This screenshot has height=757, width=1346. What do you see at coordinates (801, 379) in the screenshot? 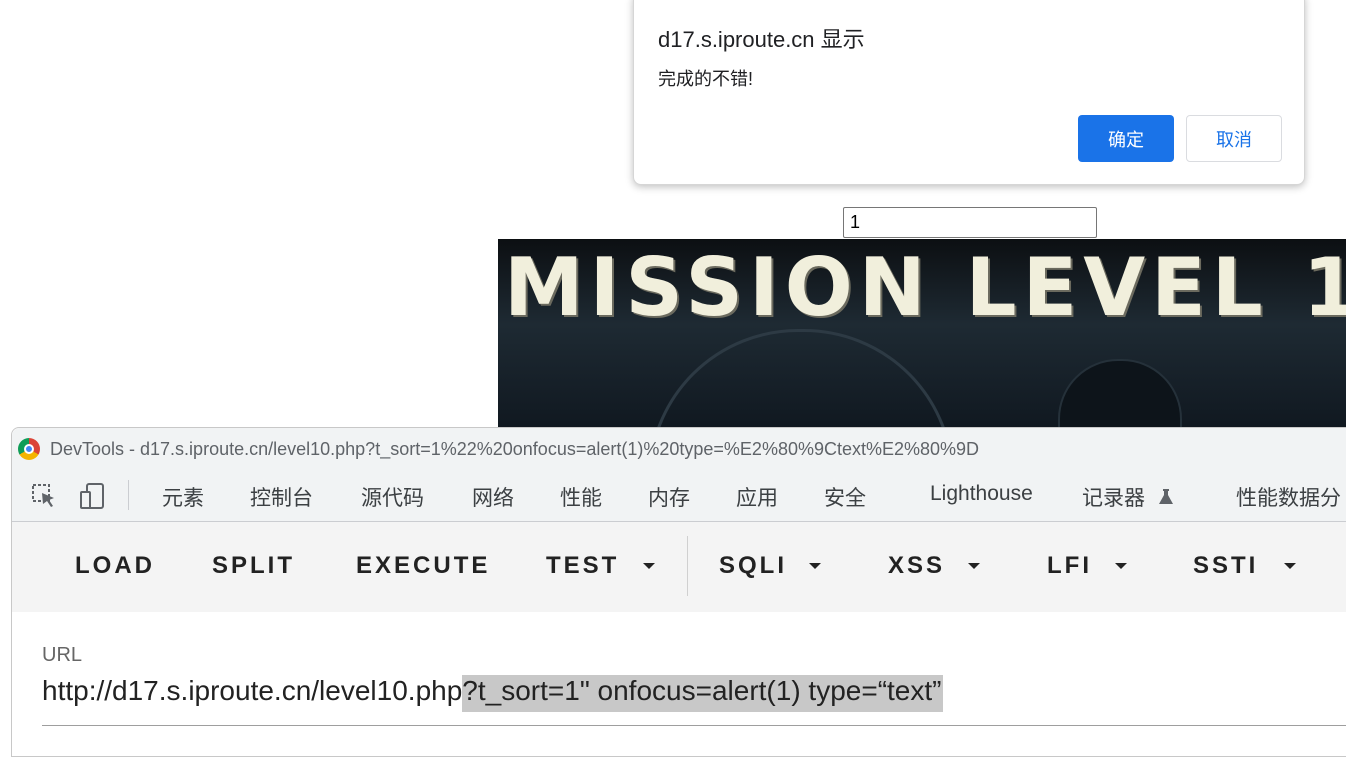
I see `banner-arch-decoration` at bounding box center [801, 379].